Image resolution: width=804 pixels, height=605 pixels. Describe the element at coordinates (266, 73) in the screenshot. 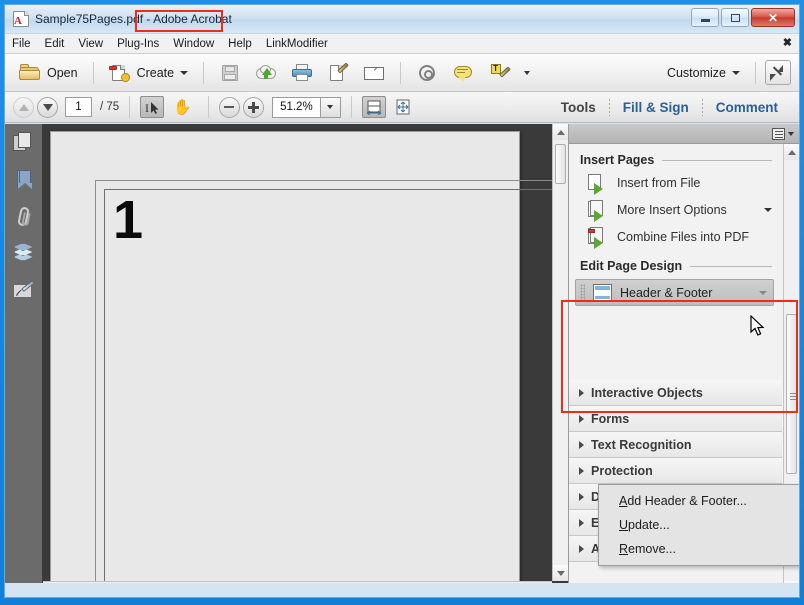

I see `upload-to-cloud-button` at that location.